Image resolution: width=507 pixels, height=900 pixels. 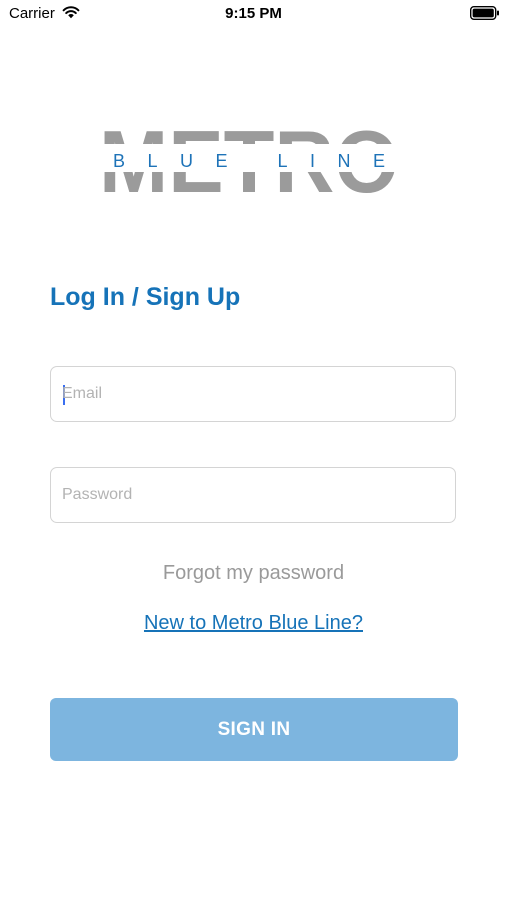 I want to click on logo-subword: BLUE LINE, so click(x=249, y=161).